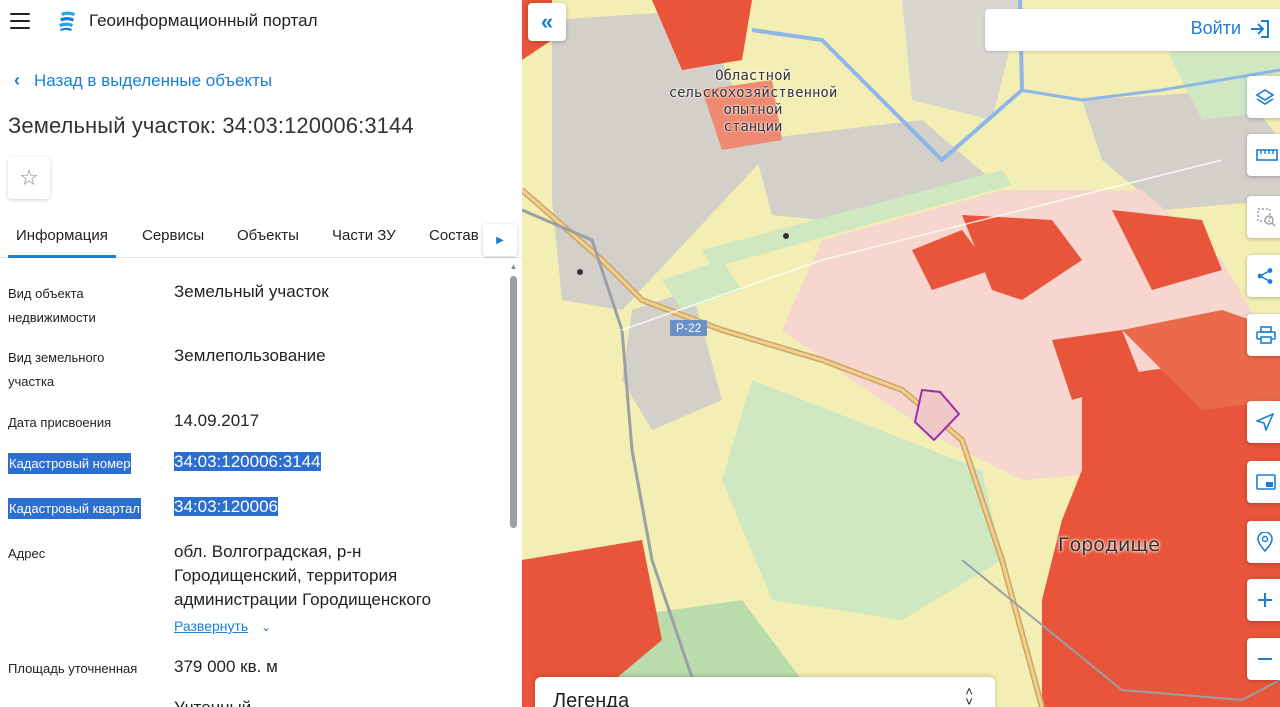  I want to click on layers-icon, so click(1265, 97).